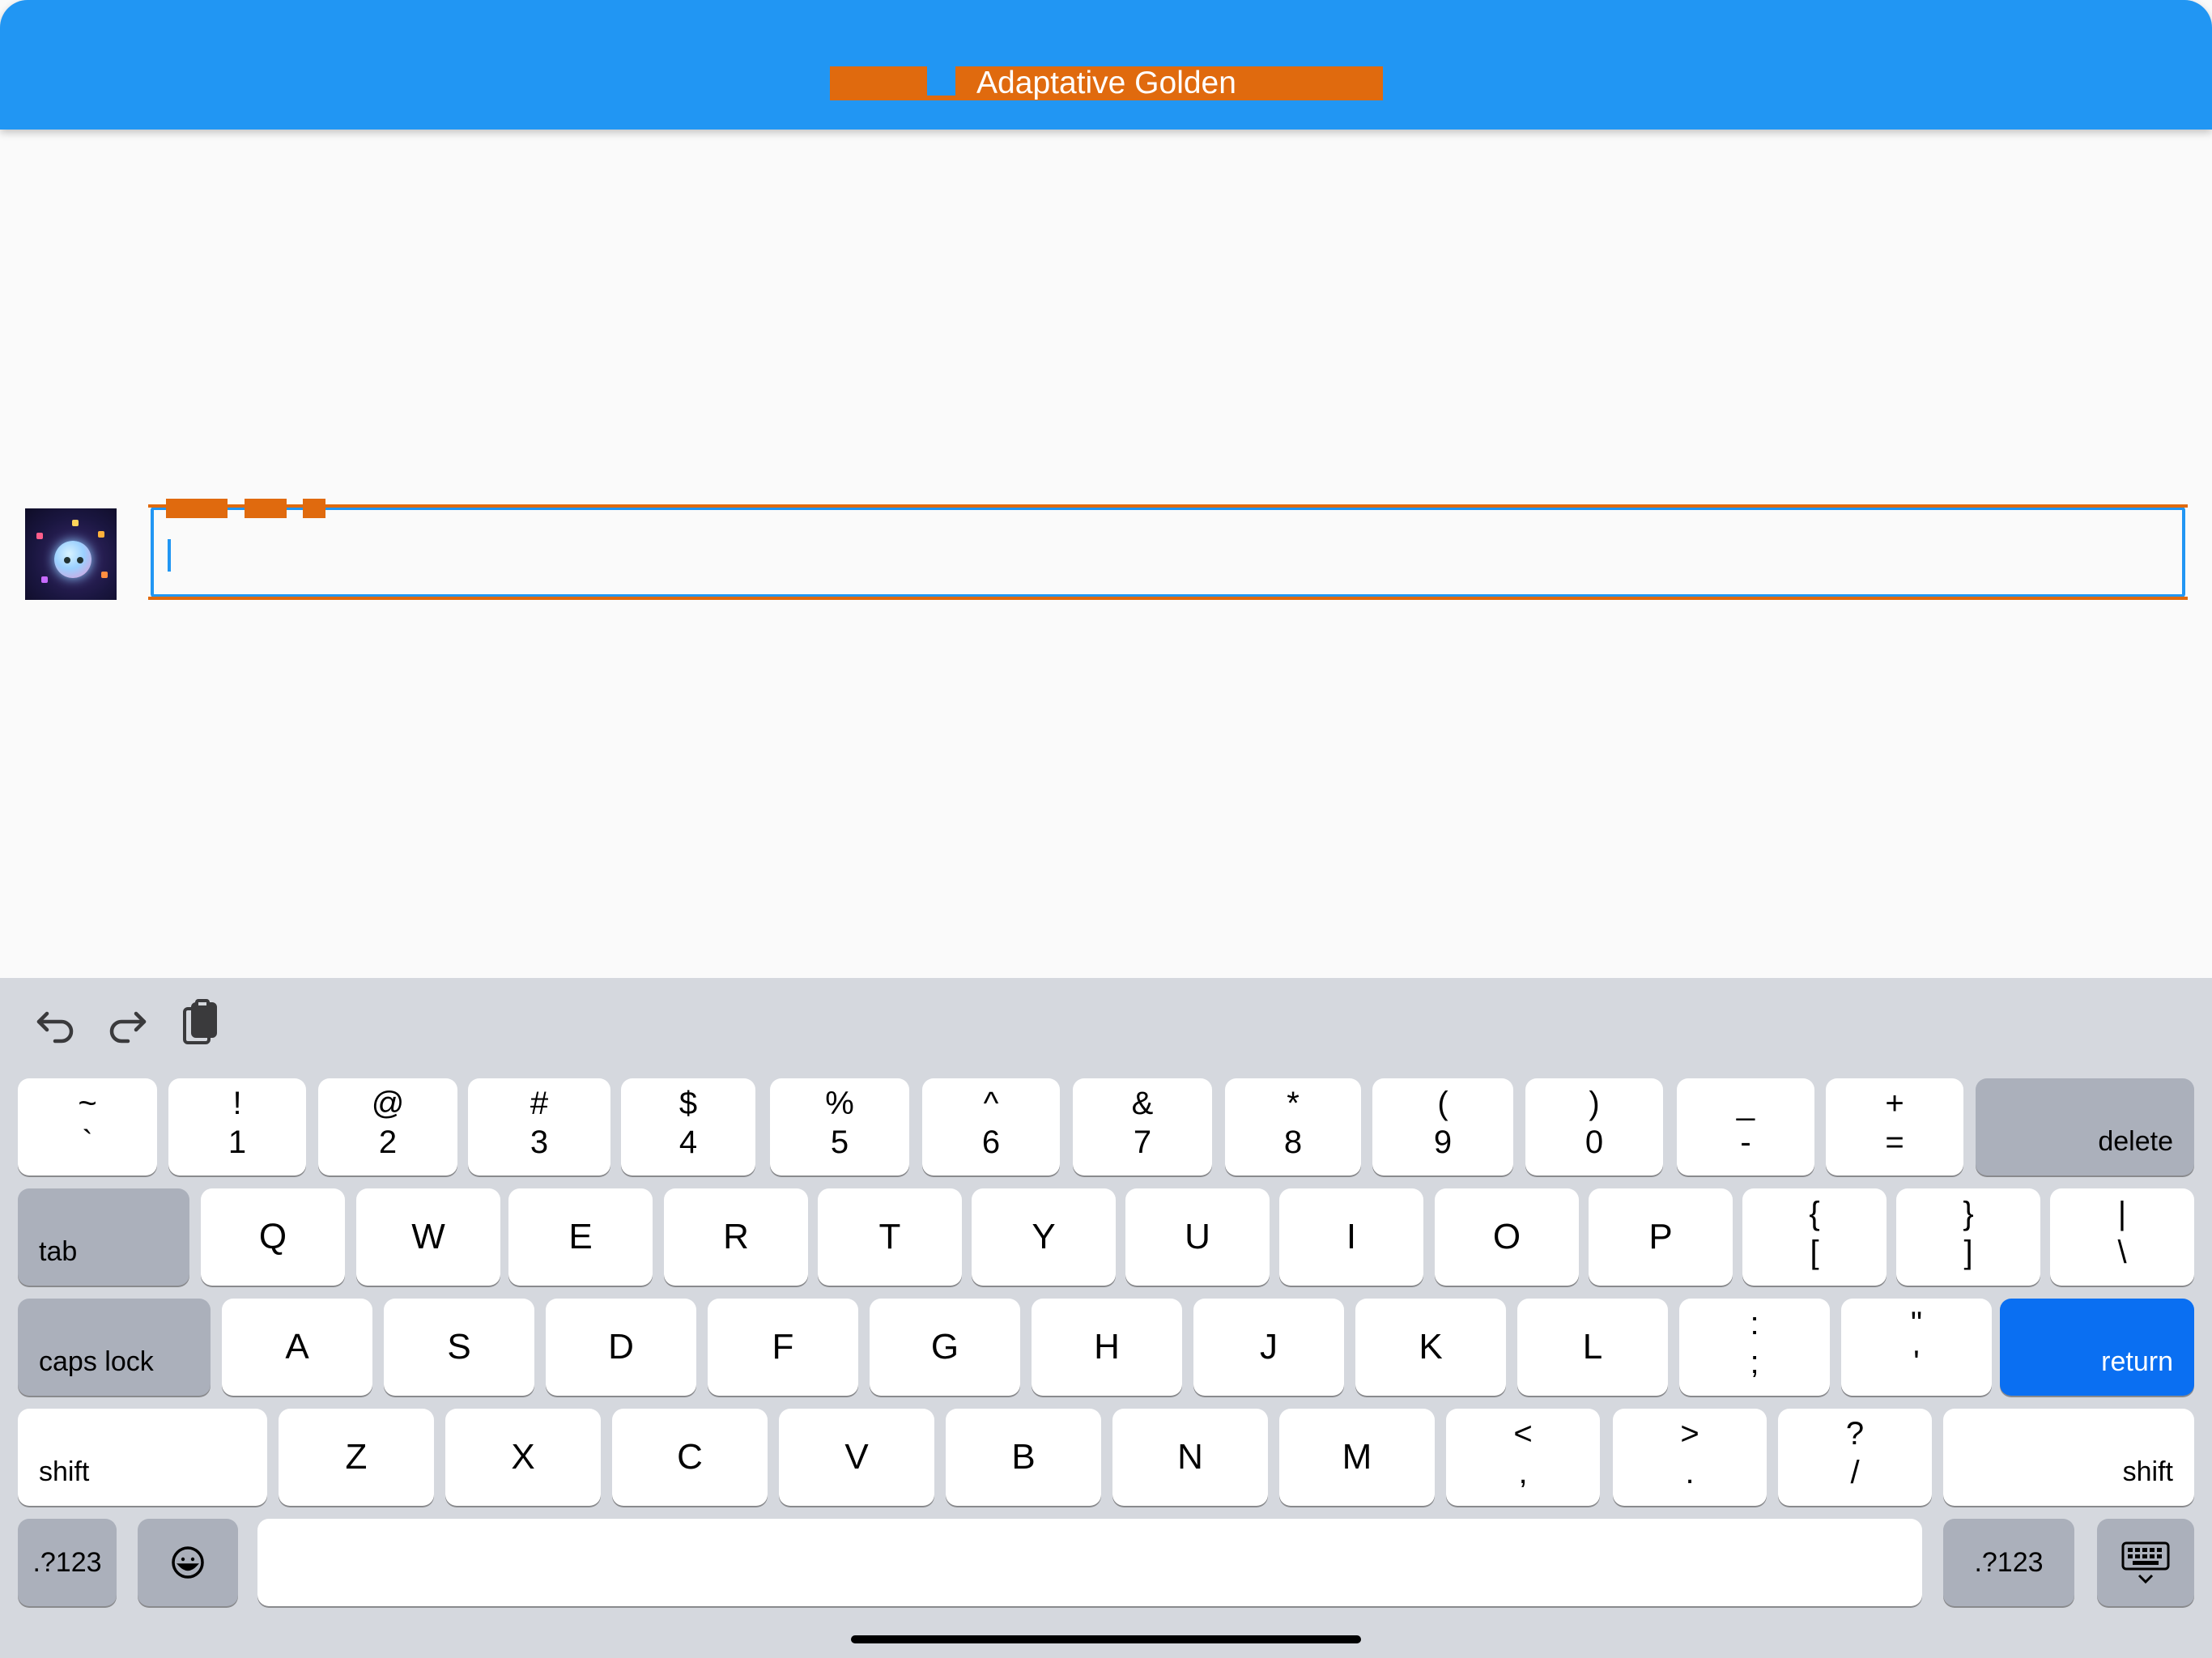 This screenshot has height=1658, width=2212. I want to click on key-0: ) 0, so click(1594, 1126).